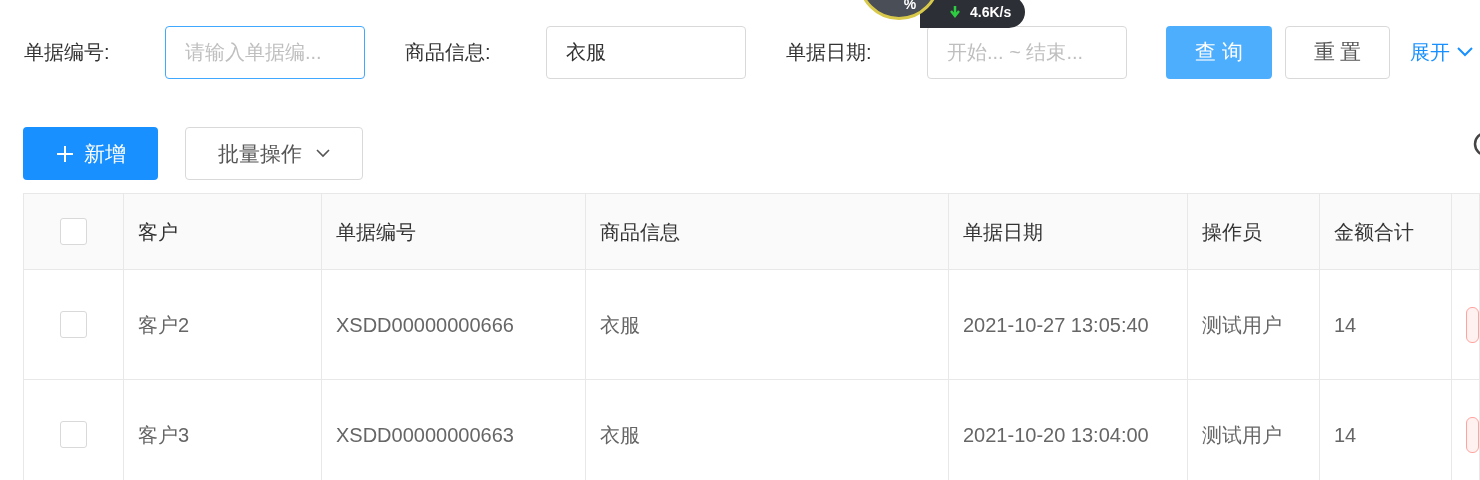 This screenshot has height=480, width=1480. I want to click on table-cell-text: 客户3, so click(164, 435).